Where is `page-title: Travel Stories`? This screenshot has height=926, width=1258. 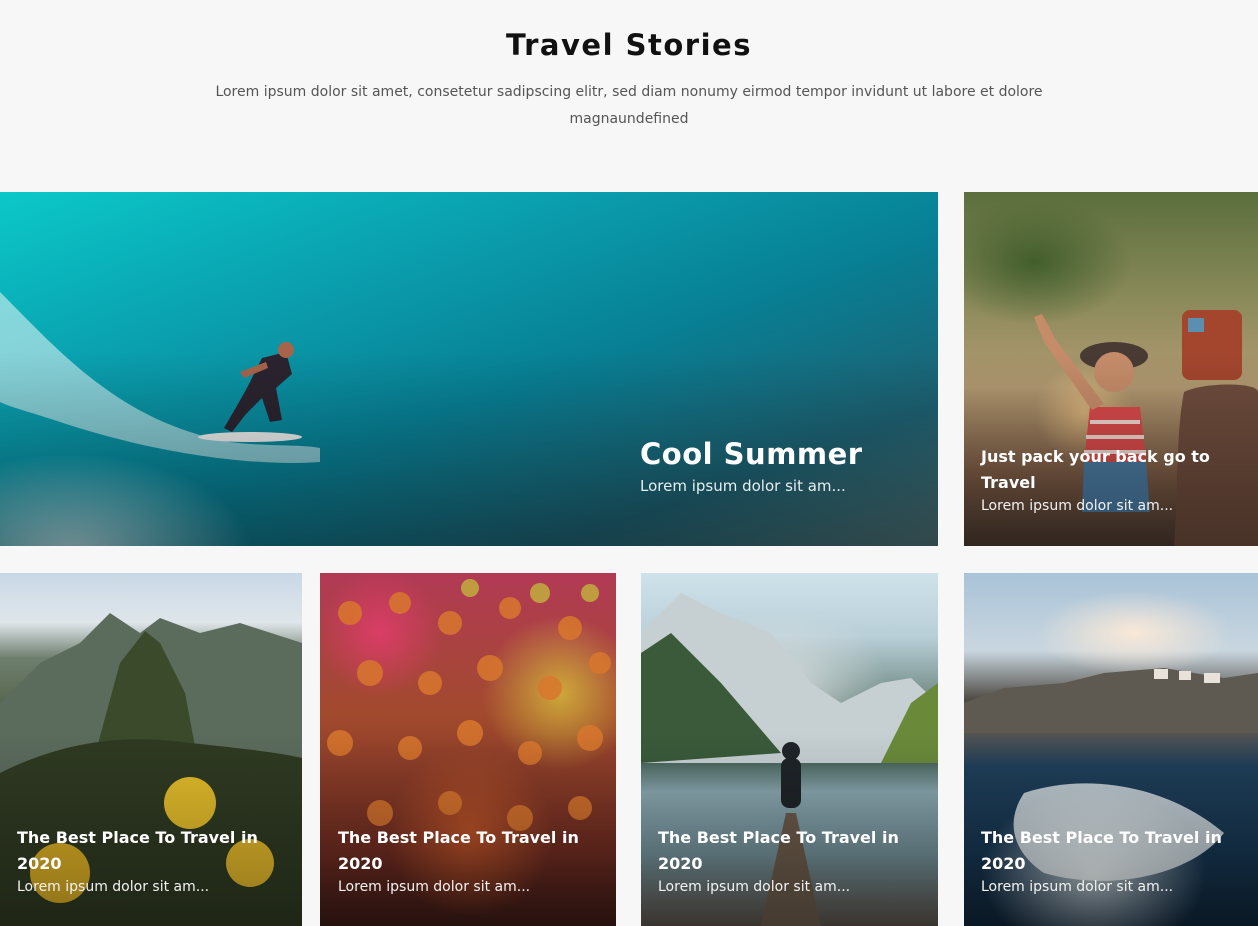 page-title: Travel Stories is located at coordinates (629, 45).